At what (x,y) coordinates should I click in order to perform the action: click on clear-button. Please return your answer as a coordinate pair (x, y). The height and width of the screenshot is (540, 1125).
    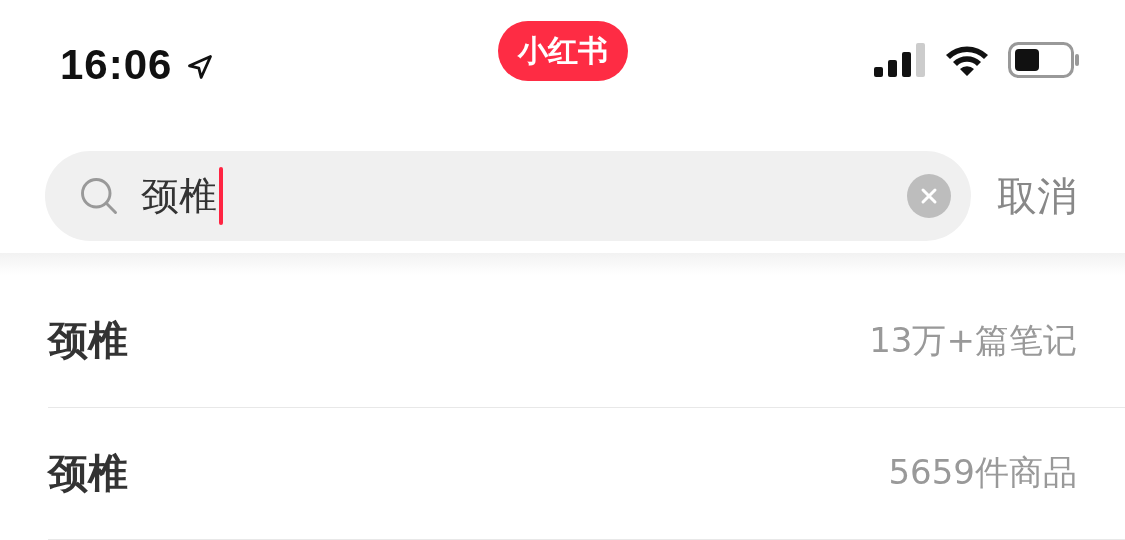
    Looking at the image, I should click on (929, 196).